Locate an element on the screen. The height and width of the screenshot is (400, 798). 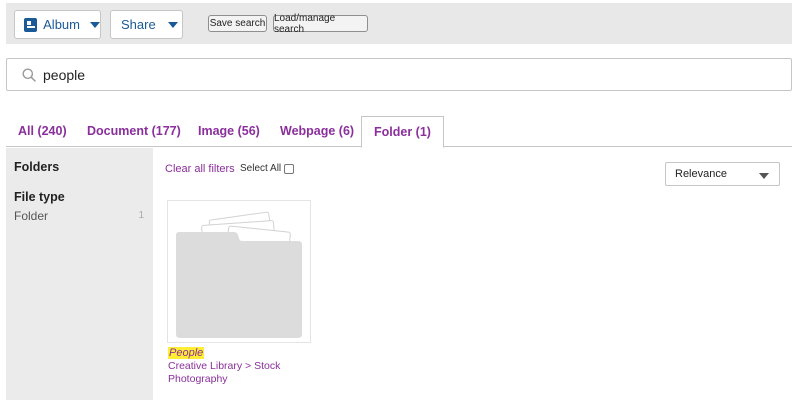
album-button-label: Album is located at coordinates (61, 24).